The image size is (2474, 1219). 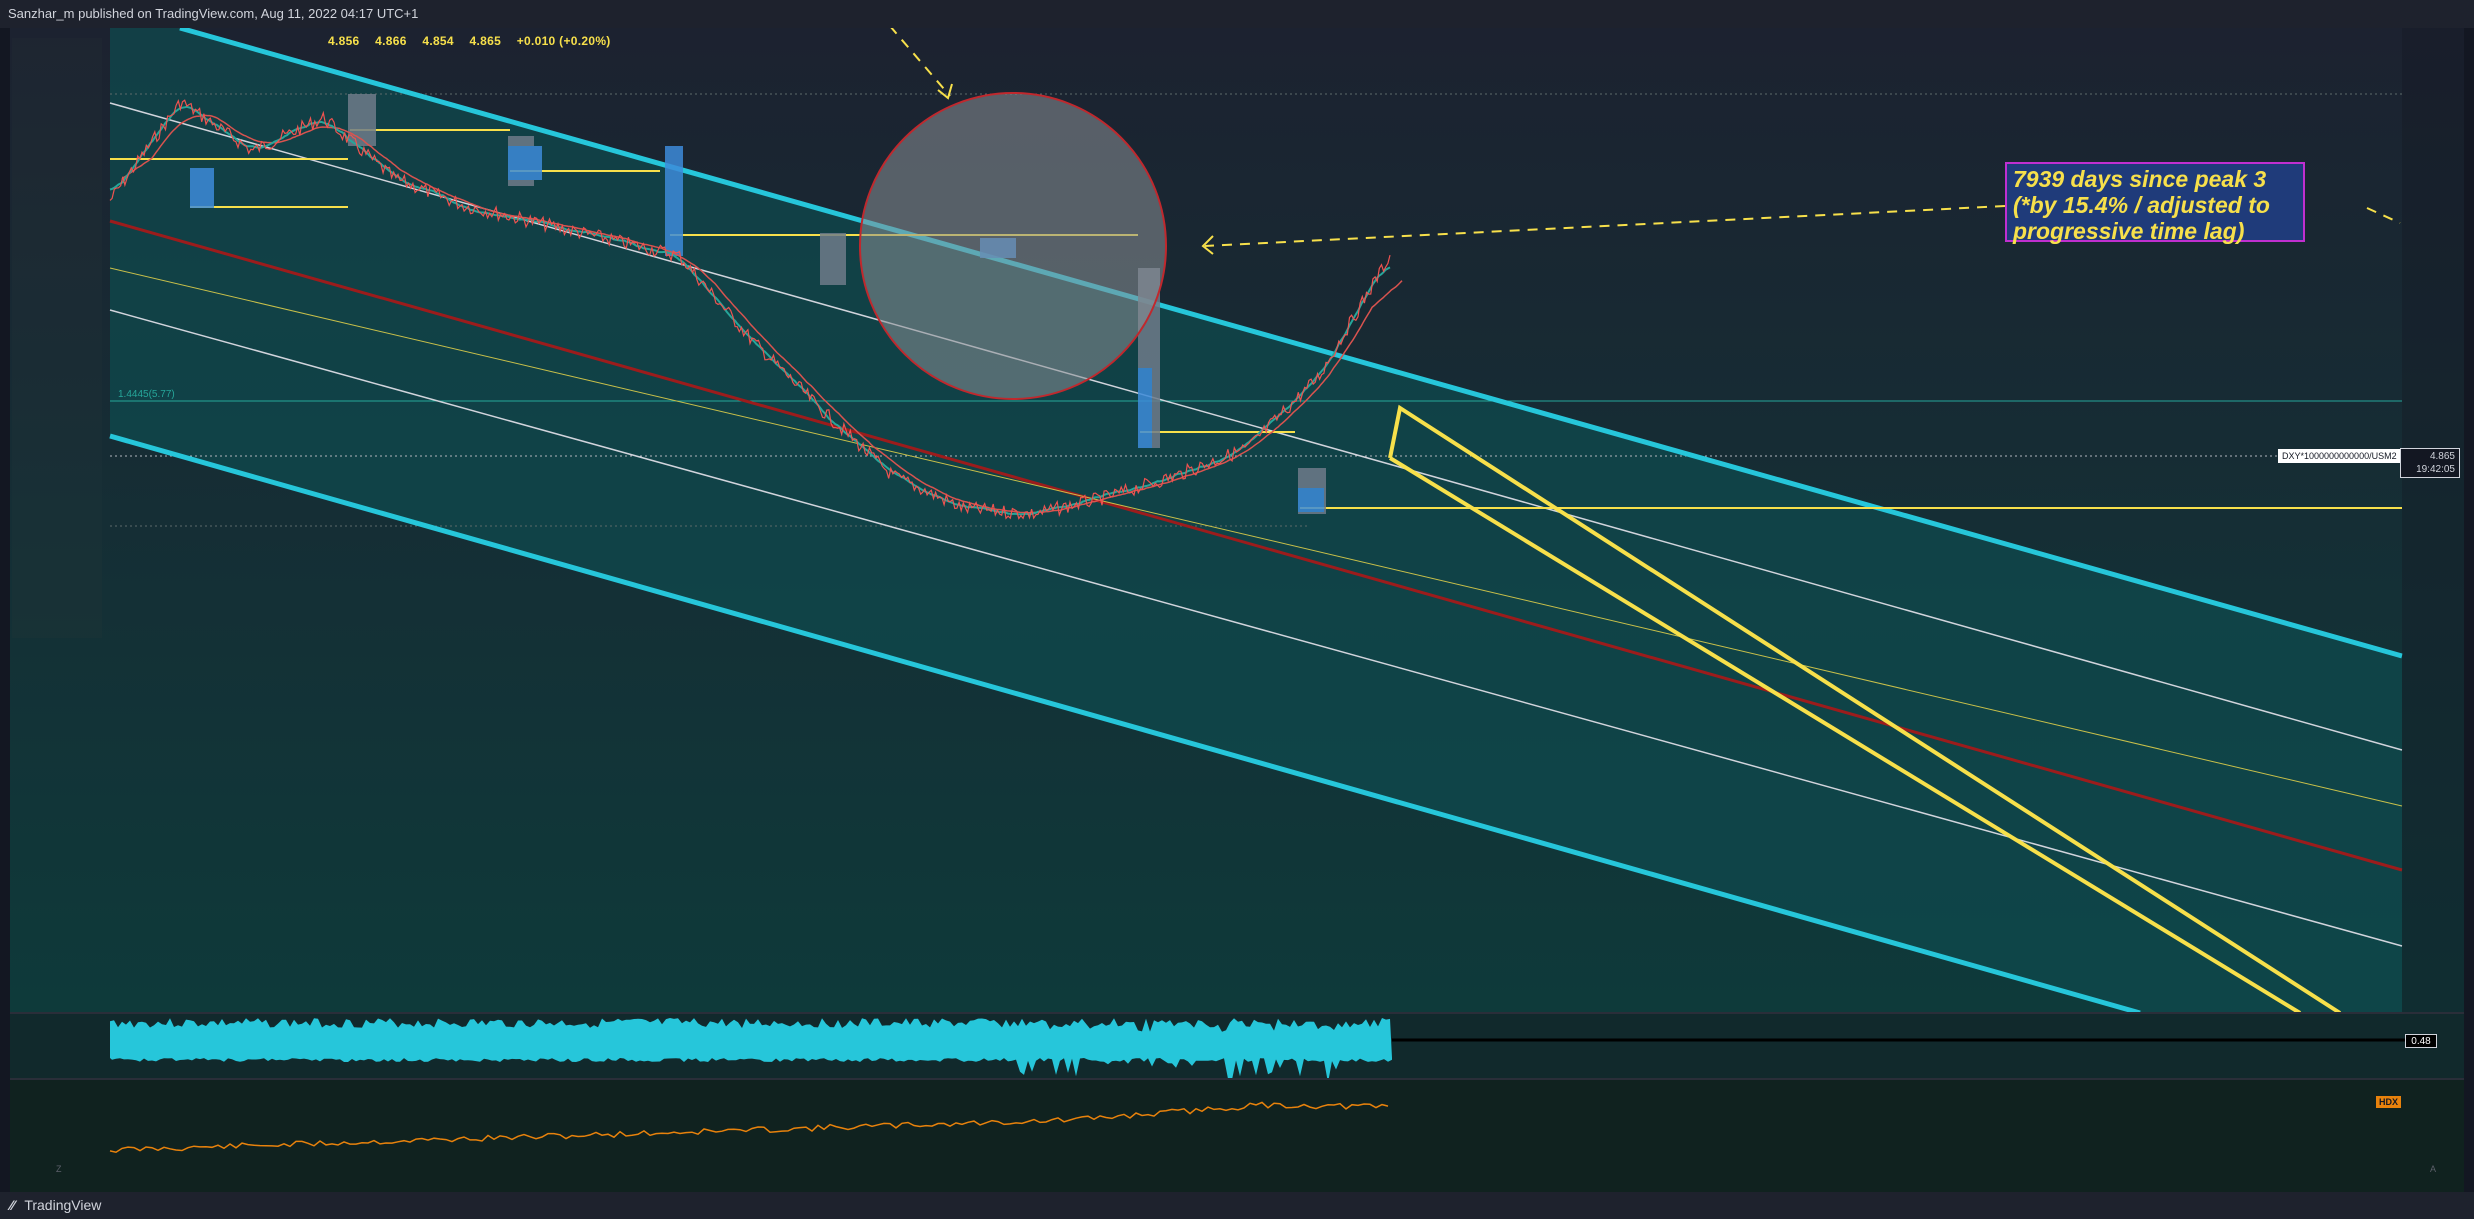 I want to click on pane-label-z: Z, so click(x=59, y=1169).